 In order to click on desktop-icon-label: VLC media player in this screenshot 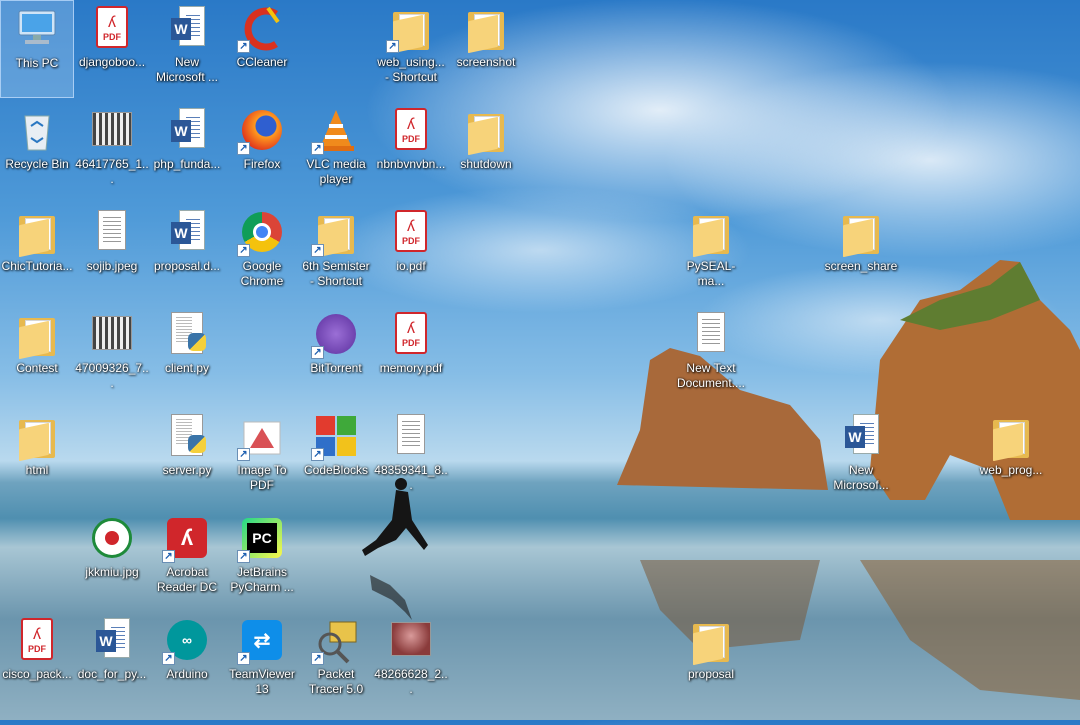, I will do `click(336, 171)`.